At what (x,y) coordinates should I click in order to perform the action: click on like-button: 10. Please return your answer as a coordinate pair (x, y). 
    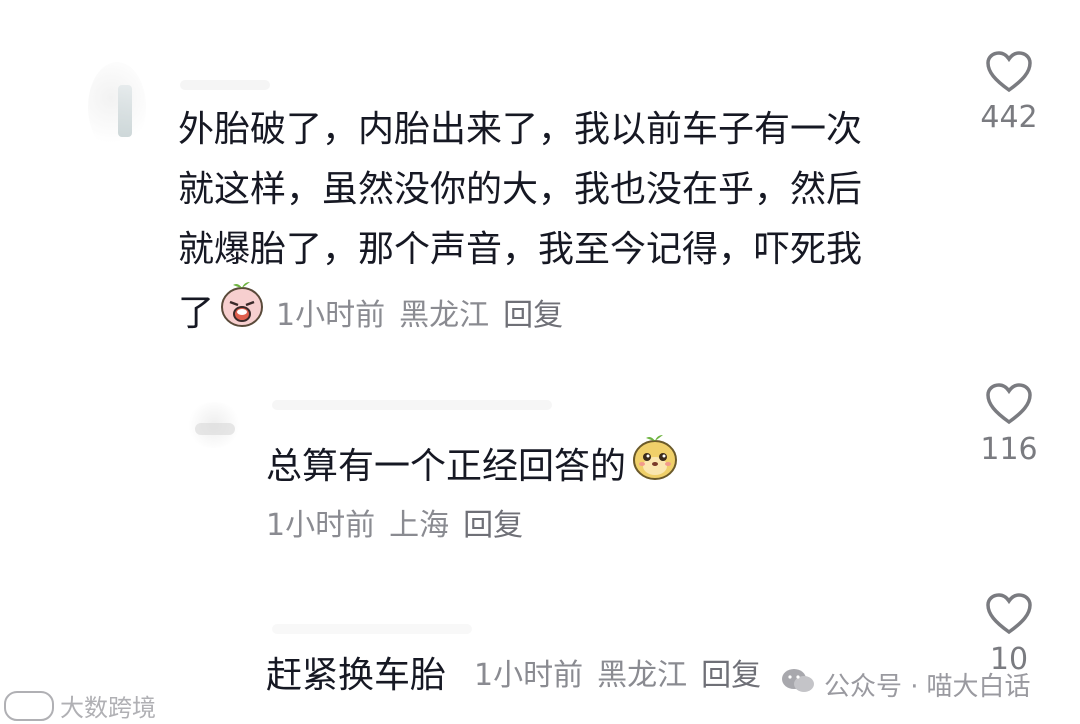
    Looking at the image, I should click on (1009, 634).